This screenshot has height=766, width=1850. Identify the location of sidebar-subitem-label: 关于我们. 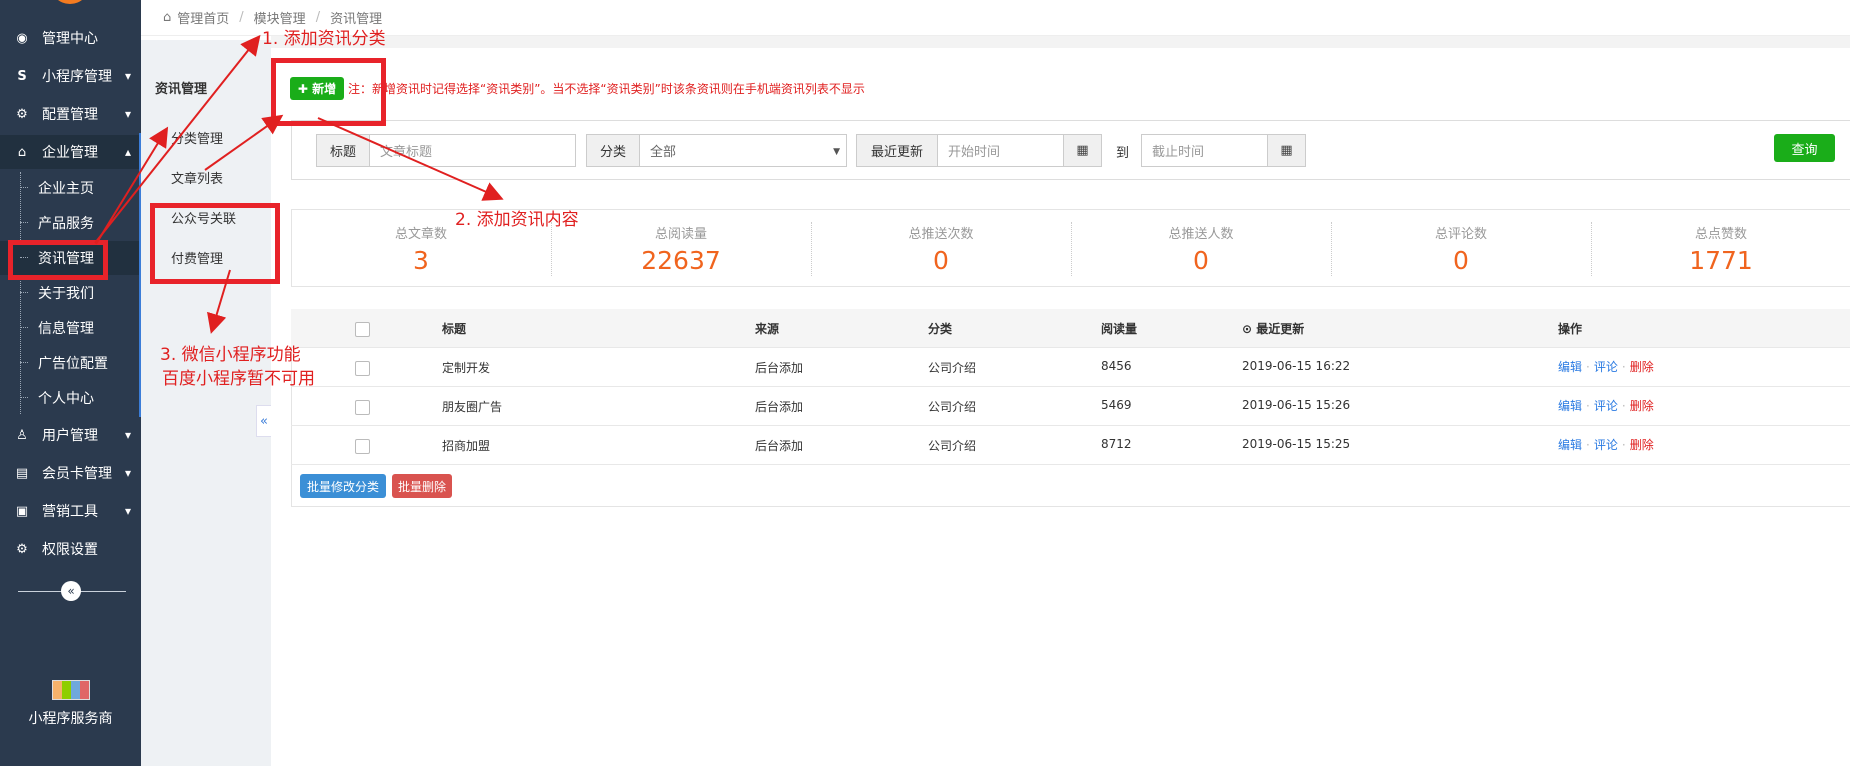
(66, 294).